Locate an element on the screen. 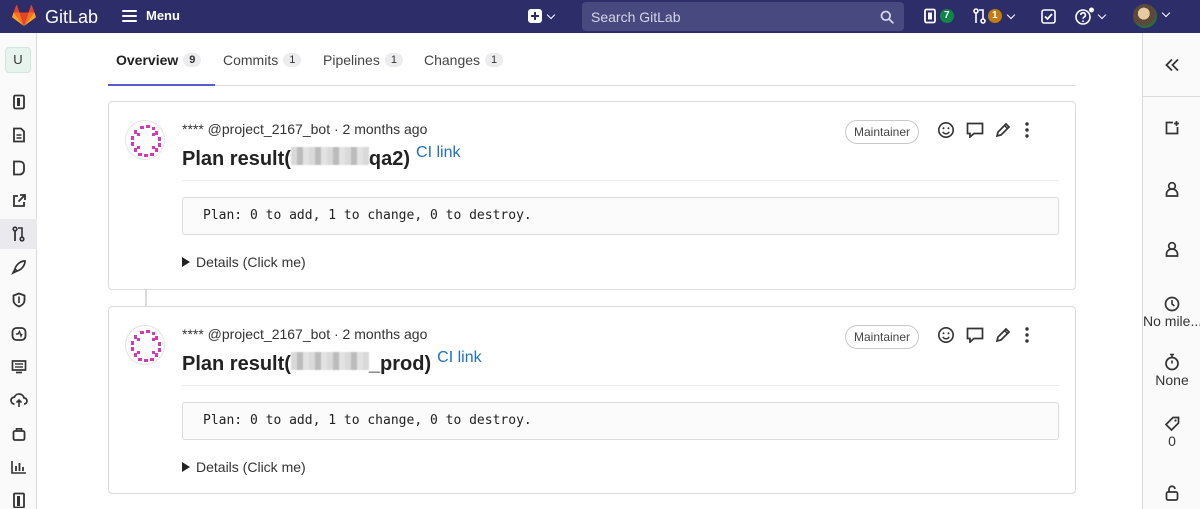 This screenshot has height=509, width=1200. tab-label: Commits is located at coordinates (251, 60).